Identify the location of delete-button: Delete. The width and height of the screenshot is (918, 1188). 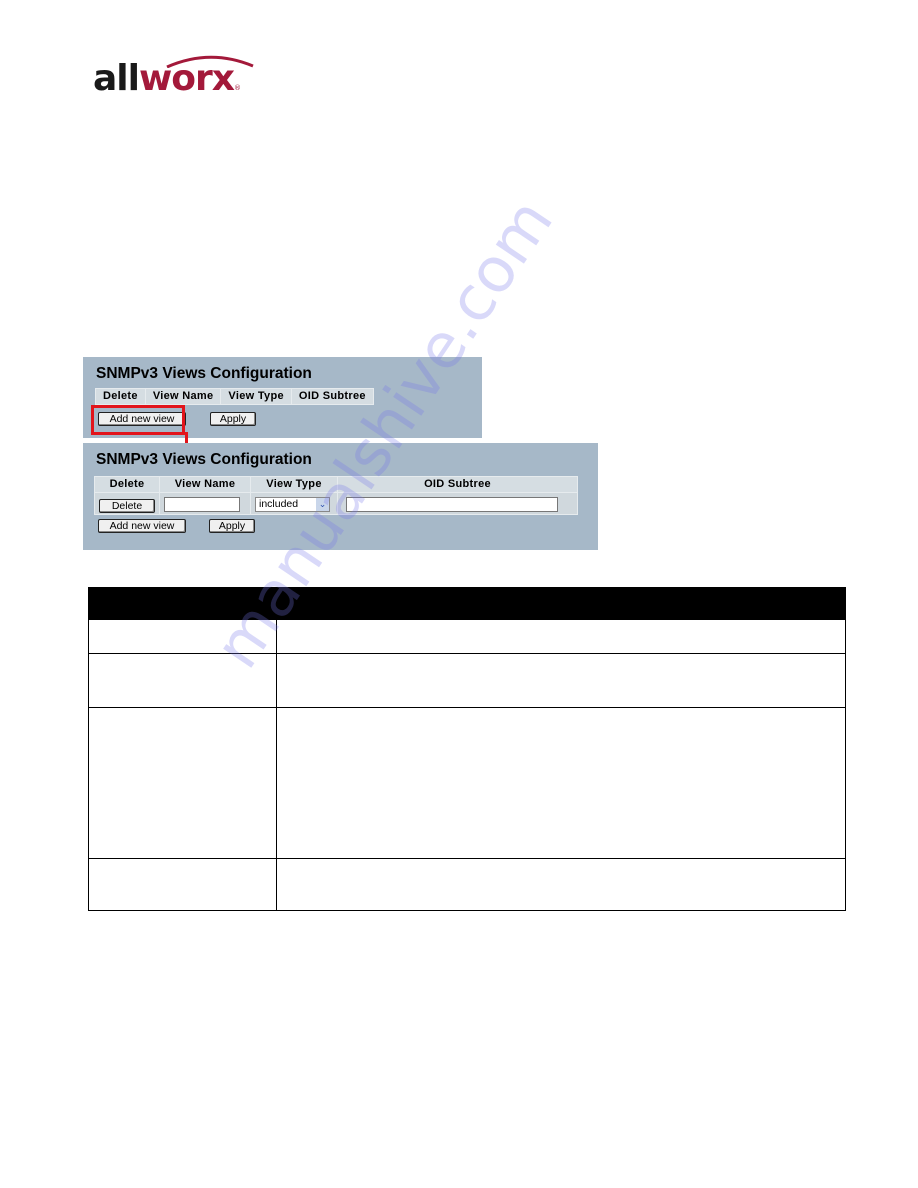
(127, 506).